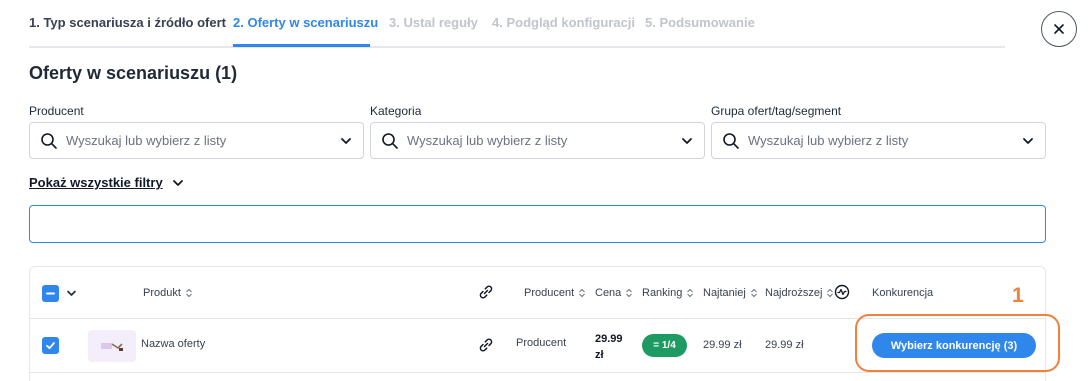 This screenshot has height=381, width=1090. I want to click on table-header-divider, so click(537, 318).